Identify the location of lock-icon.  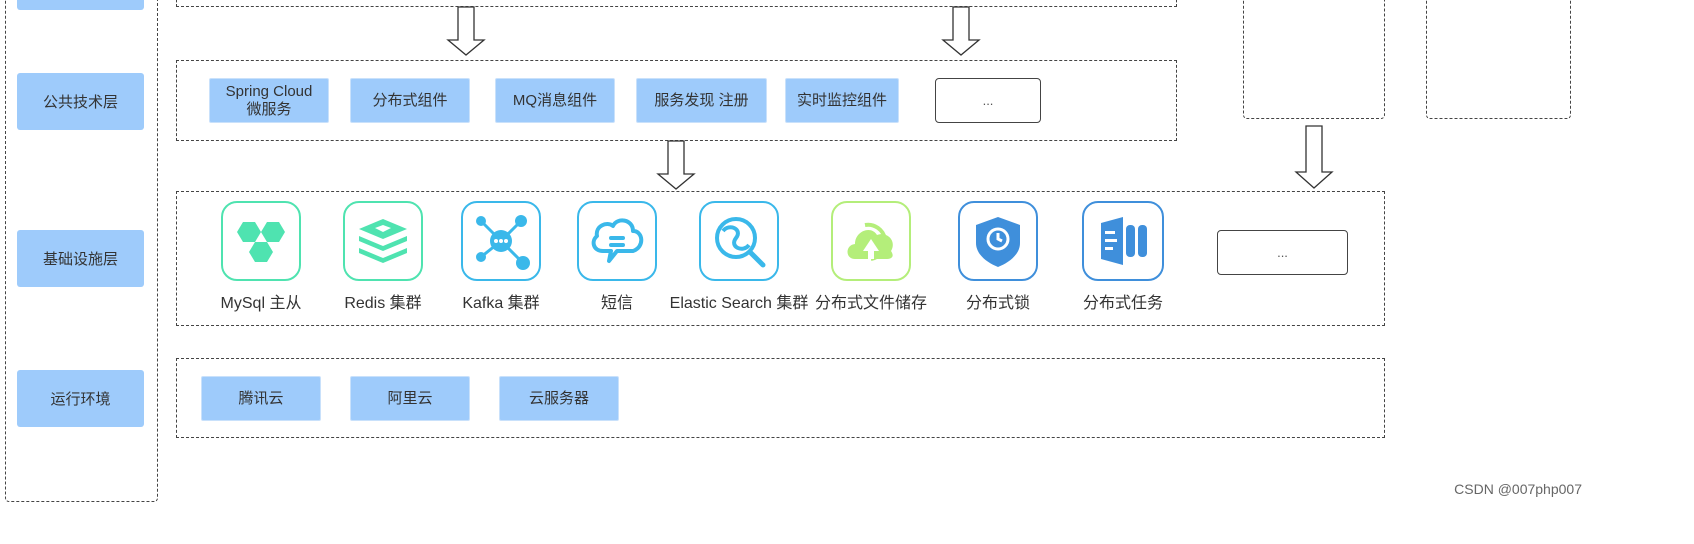
(998, 242).